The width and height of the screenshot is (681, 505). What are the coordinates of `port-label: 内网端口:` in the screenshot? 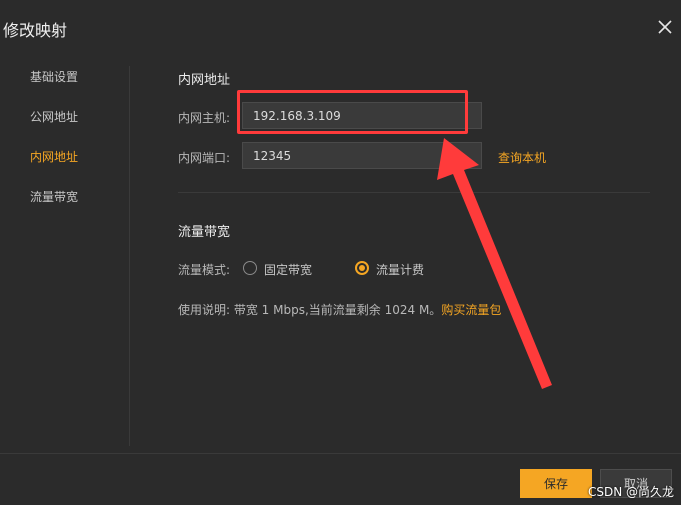 It's located at (204, 158).